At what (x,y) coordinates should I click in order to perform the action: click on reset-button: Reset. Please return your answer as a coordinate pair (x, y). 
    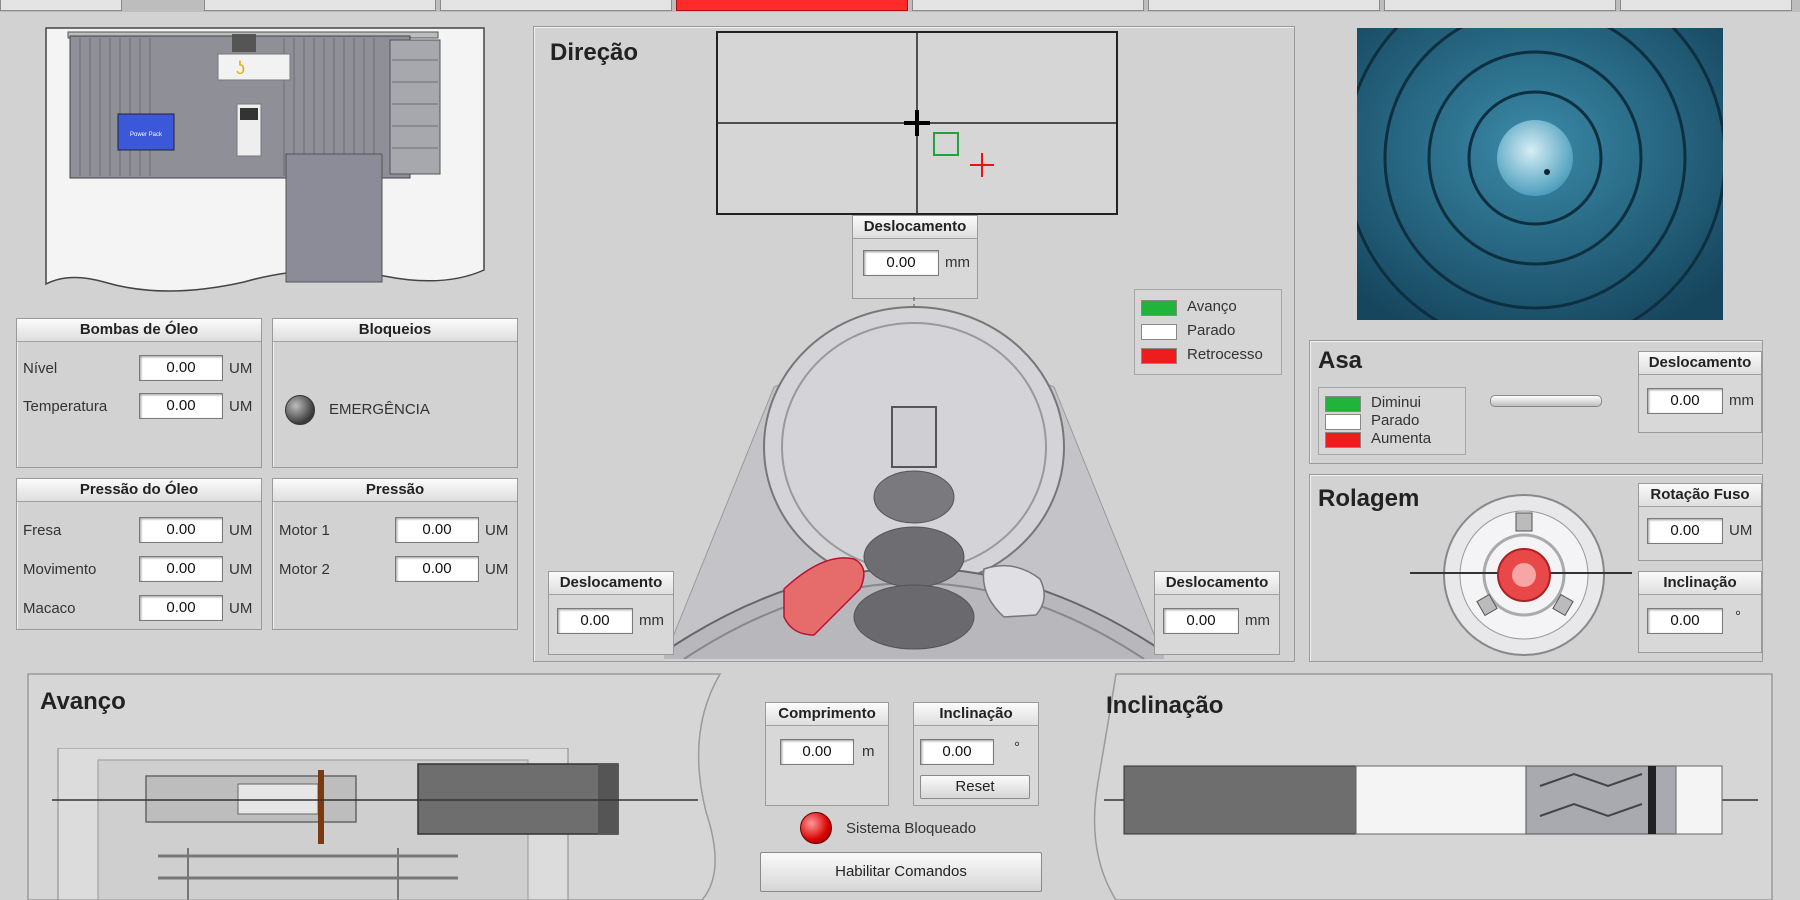
    Looking at the image, I should click on (975, 787).